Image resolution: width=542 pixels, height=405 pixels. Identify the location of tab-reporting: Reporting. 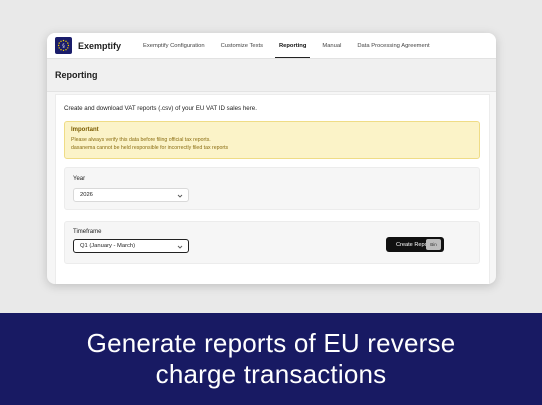
(292, 45).